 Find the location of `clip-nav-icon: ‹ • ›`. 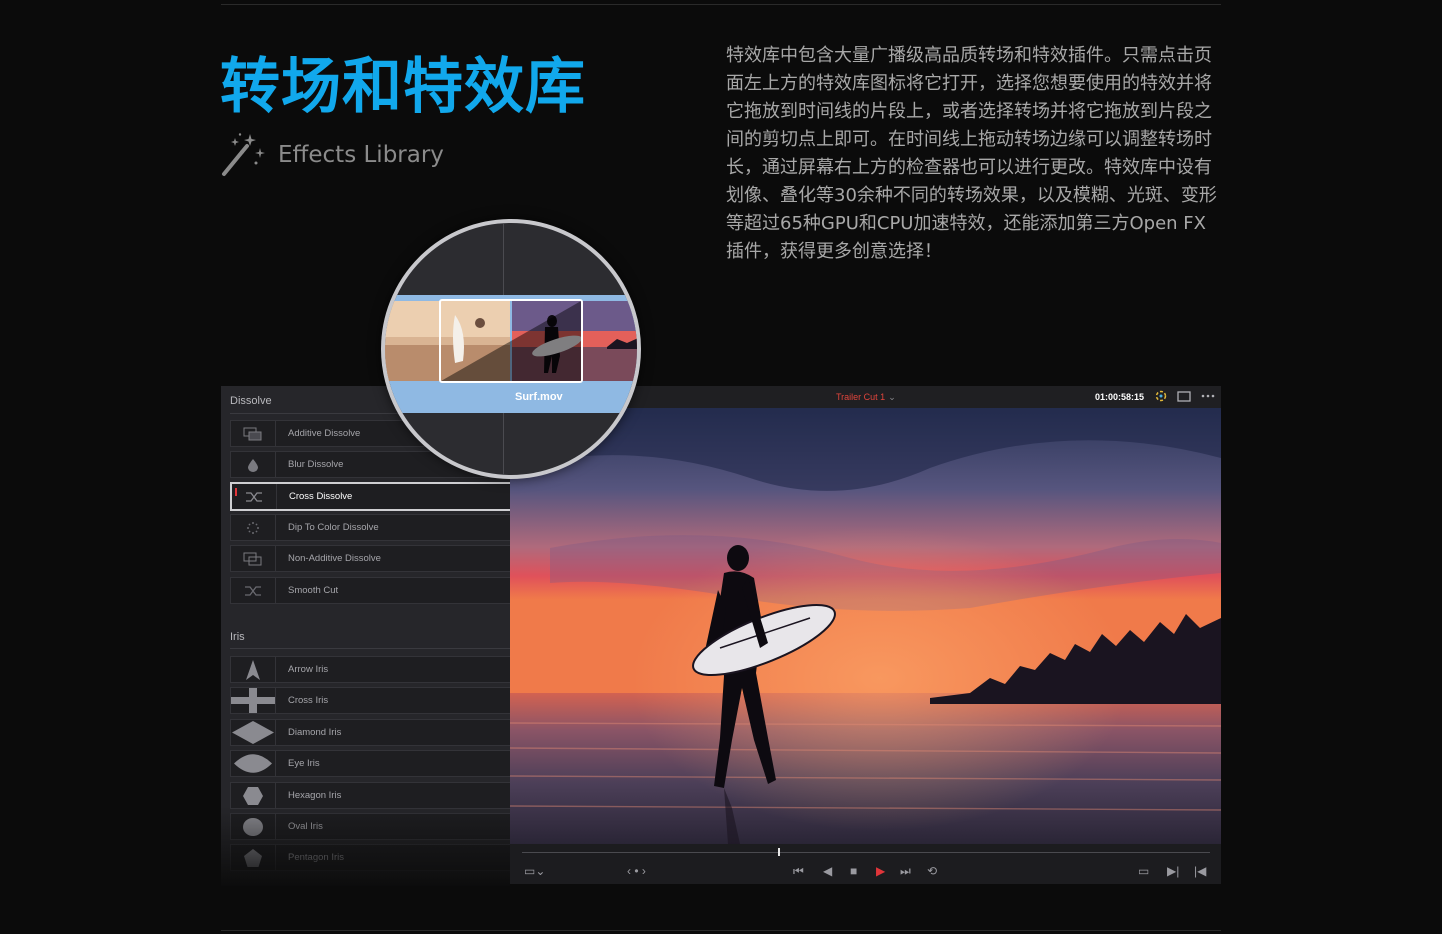

clip-nav-icon: ‹ • › is located at coordinates (636, 871).